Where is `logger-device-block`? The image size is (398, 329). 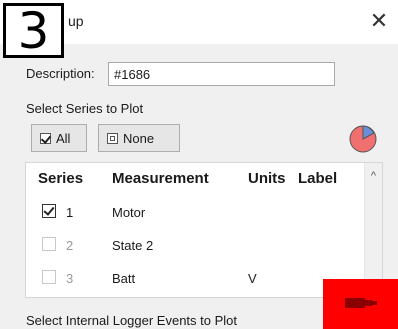 logger-device-block is located at coordinates (360, 304).